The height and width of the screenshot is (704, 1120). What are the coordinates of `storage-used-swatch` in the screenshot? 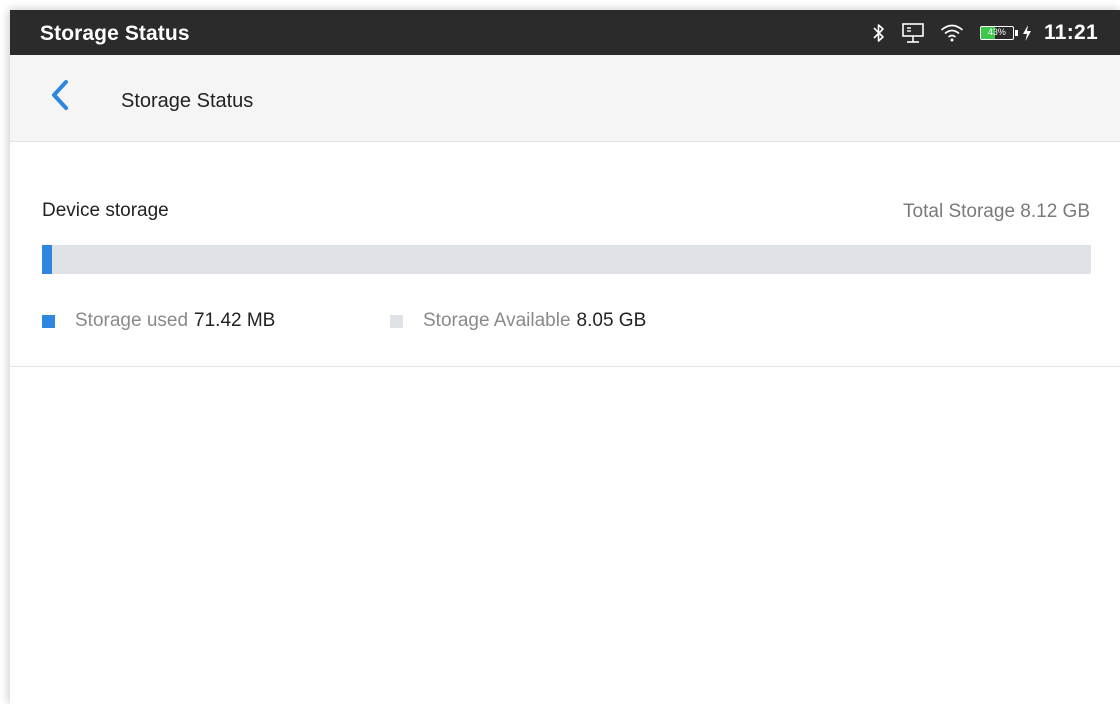 It's located at (48, 321).